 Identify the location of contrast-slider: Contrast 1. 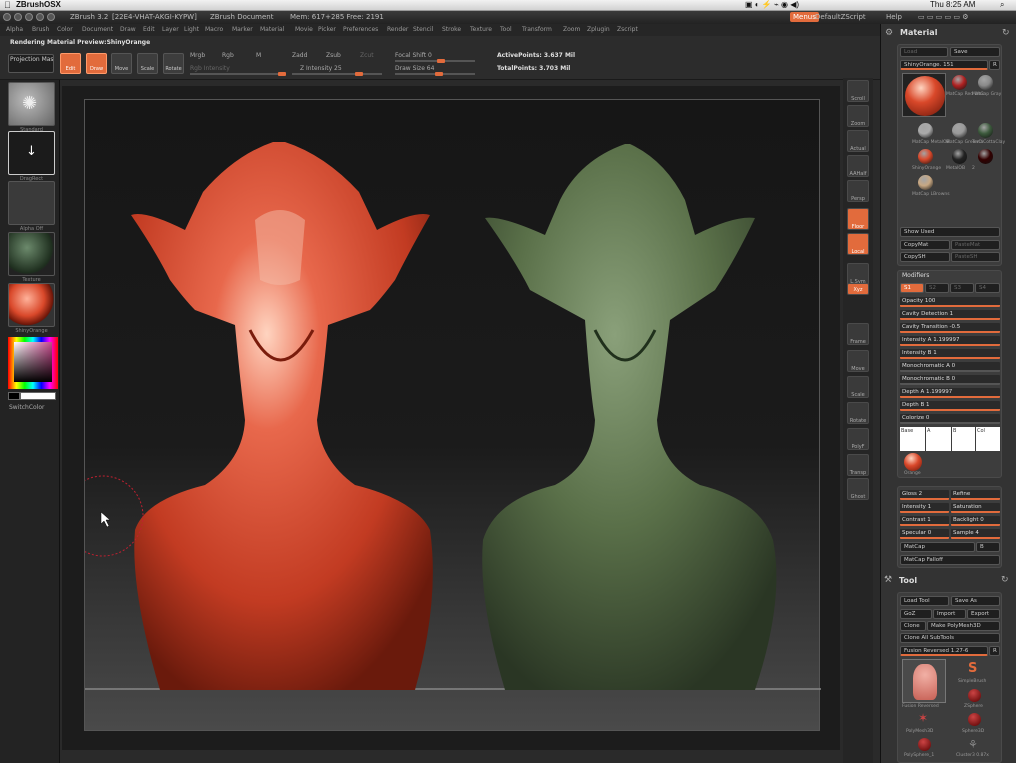
(924, 521).